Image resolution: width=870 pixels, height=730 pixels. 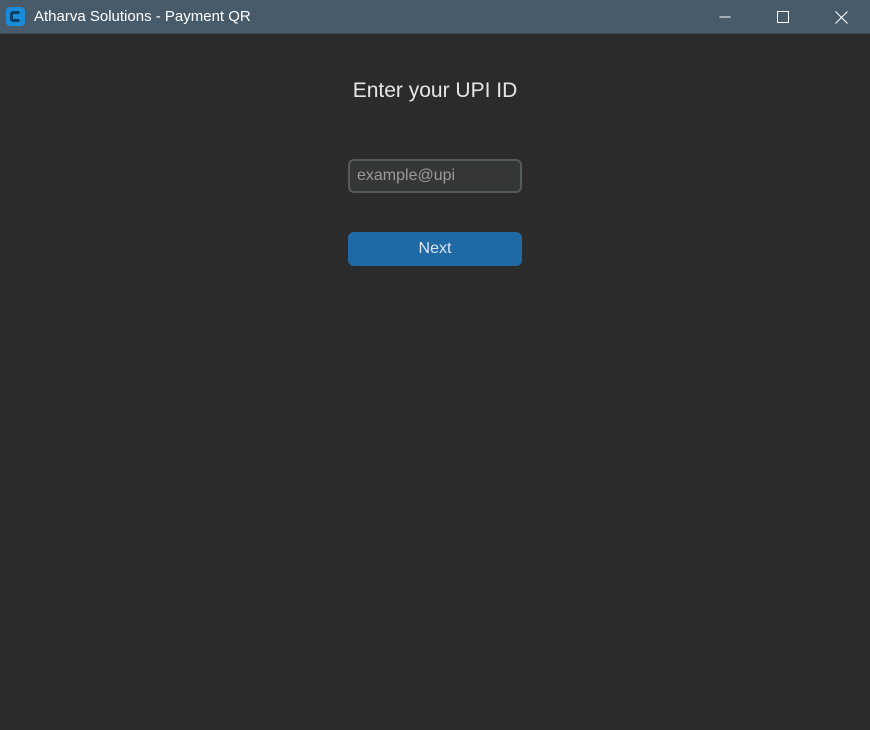 I want to click on app-c-logo-icon, so click(x=15, y=16).